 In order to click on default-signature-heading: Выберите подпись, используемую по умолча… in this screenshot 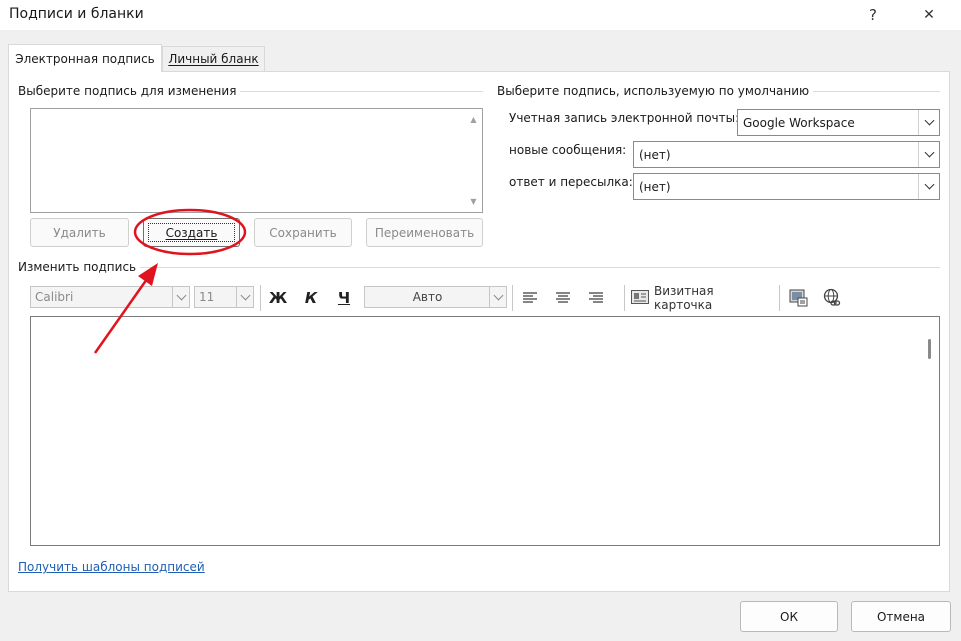, I will do `click(655, 91)`.